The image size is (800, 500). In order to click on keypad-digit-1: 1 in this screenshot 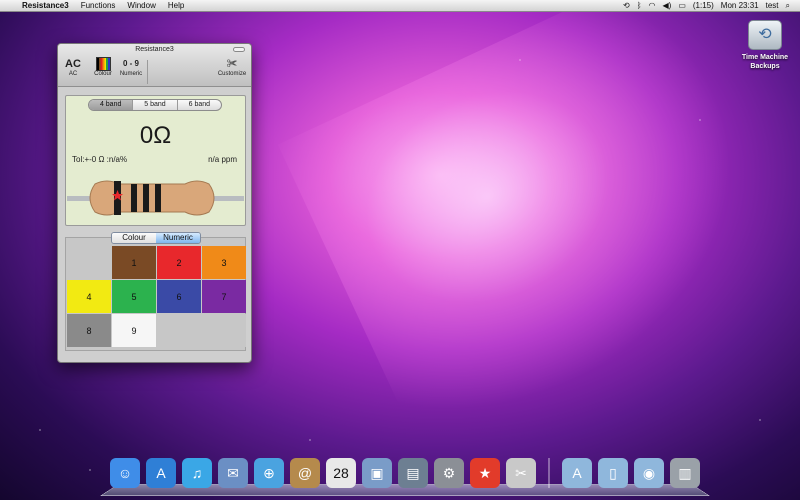, I will do `click(134, 262)`.